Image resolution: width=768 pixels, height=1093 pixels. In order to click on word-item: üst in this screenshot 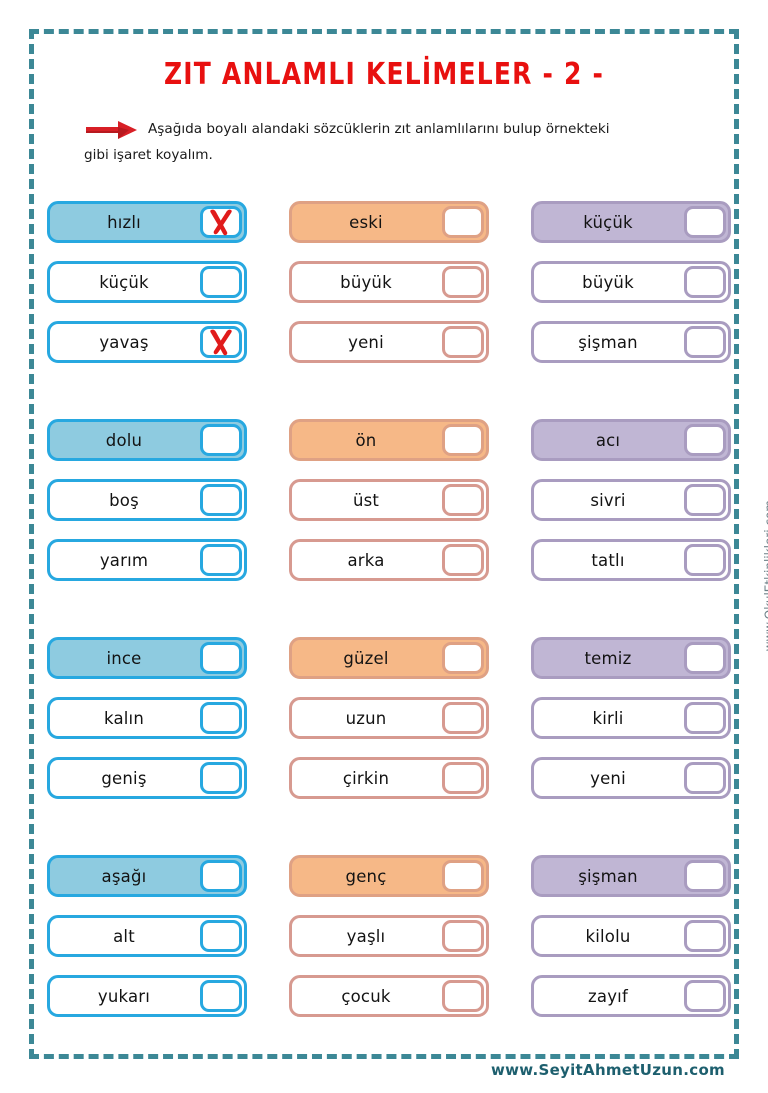, I will do `click(389, 500)`.